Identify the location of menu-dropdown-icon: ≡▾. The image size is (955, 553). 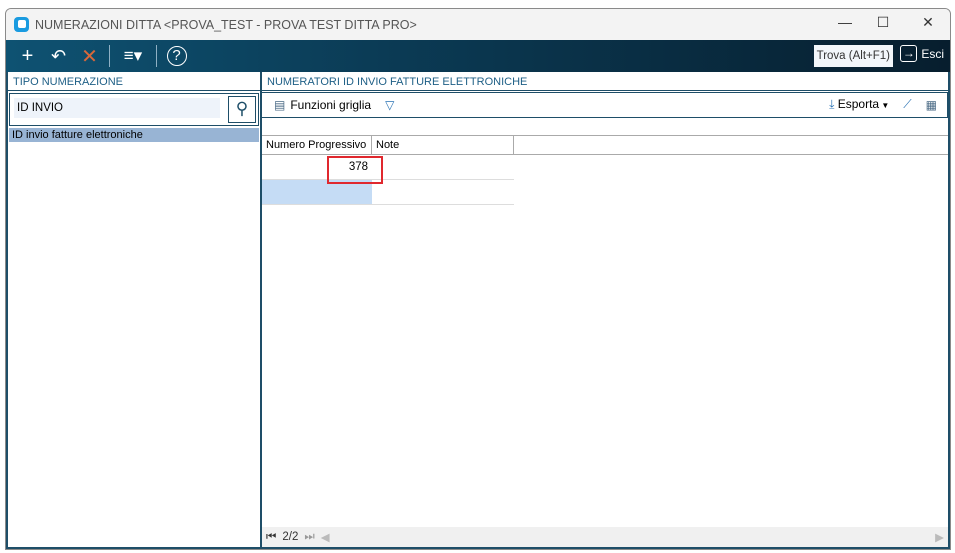
(133, 56).